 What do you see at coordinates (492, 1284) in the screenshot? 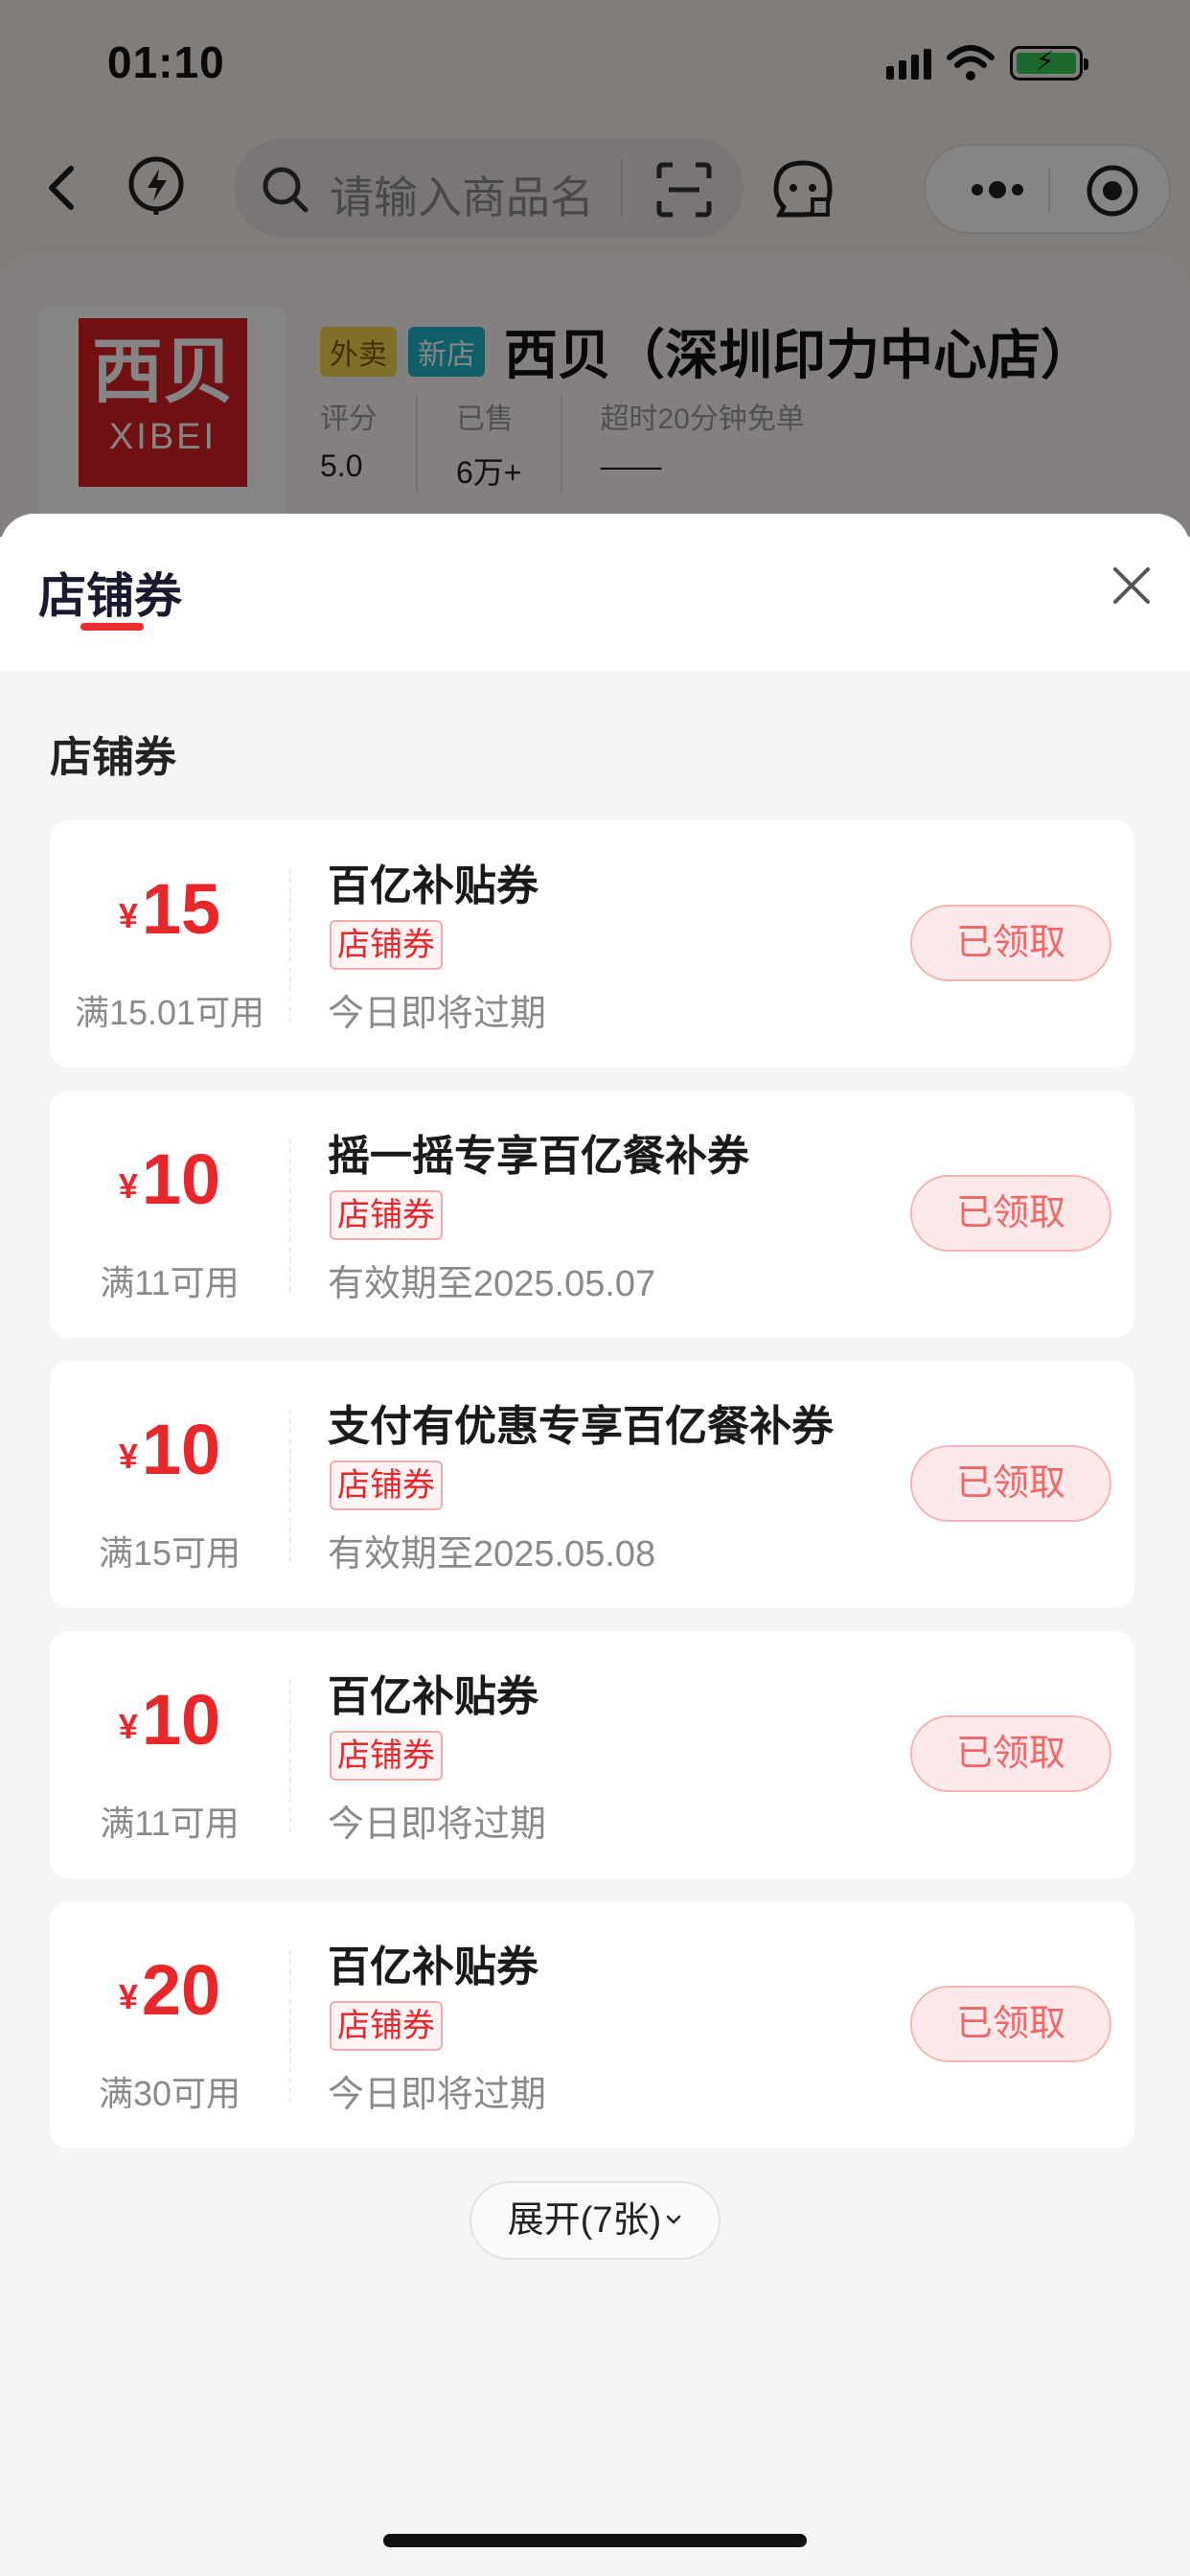
I see `coupon-validity: 有效期至2025.05.07` at bounding box center [492, 1284].